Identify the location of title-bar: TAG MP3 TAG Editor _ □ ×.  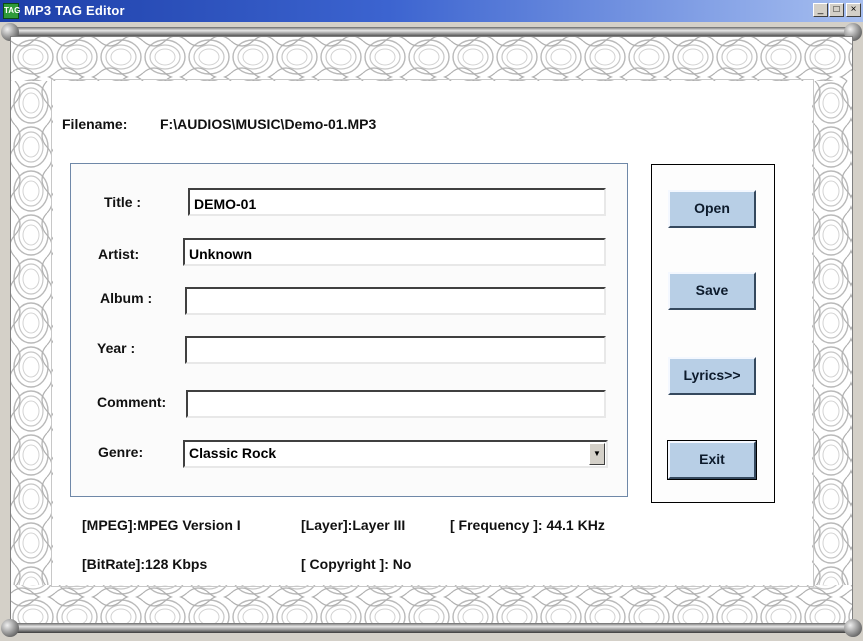
(431, 11).